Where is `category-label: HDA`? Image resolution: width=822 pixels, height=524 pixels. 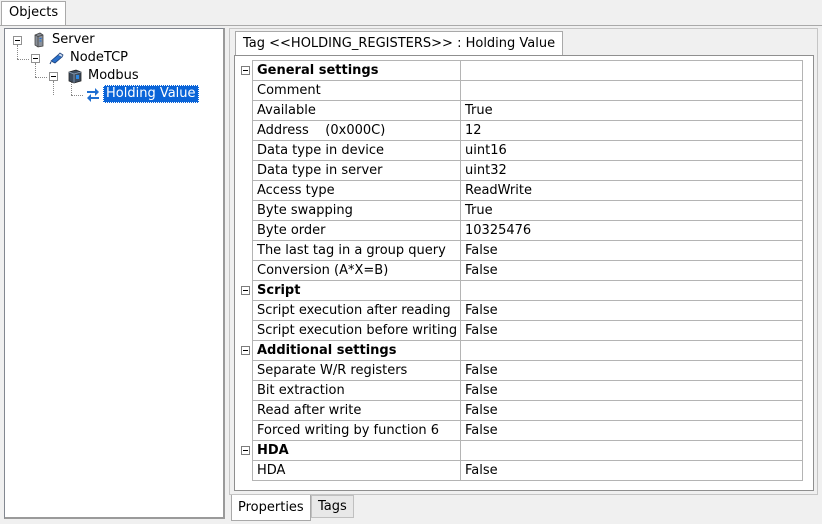
category-label: HDA is located at coordinates (356, 450).